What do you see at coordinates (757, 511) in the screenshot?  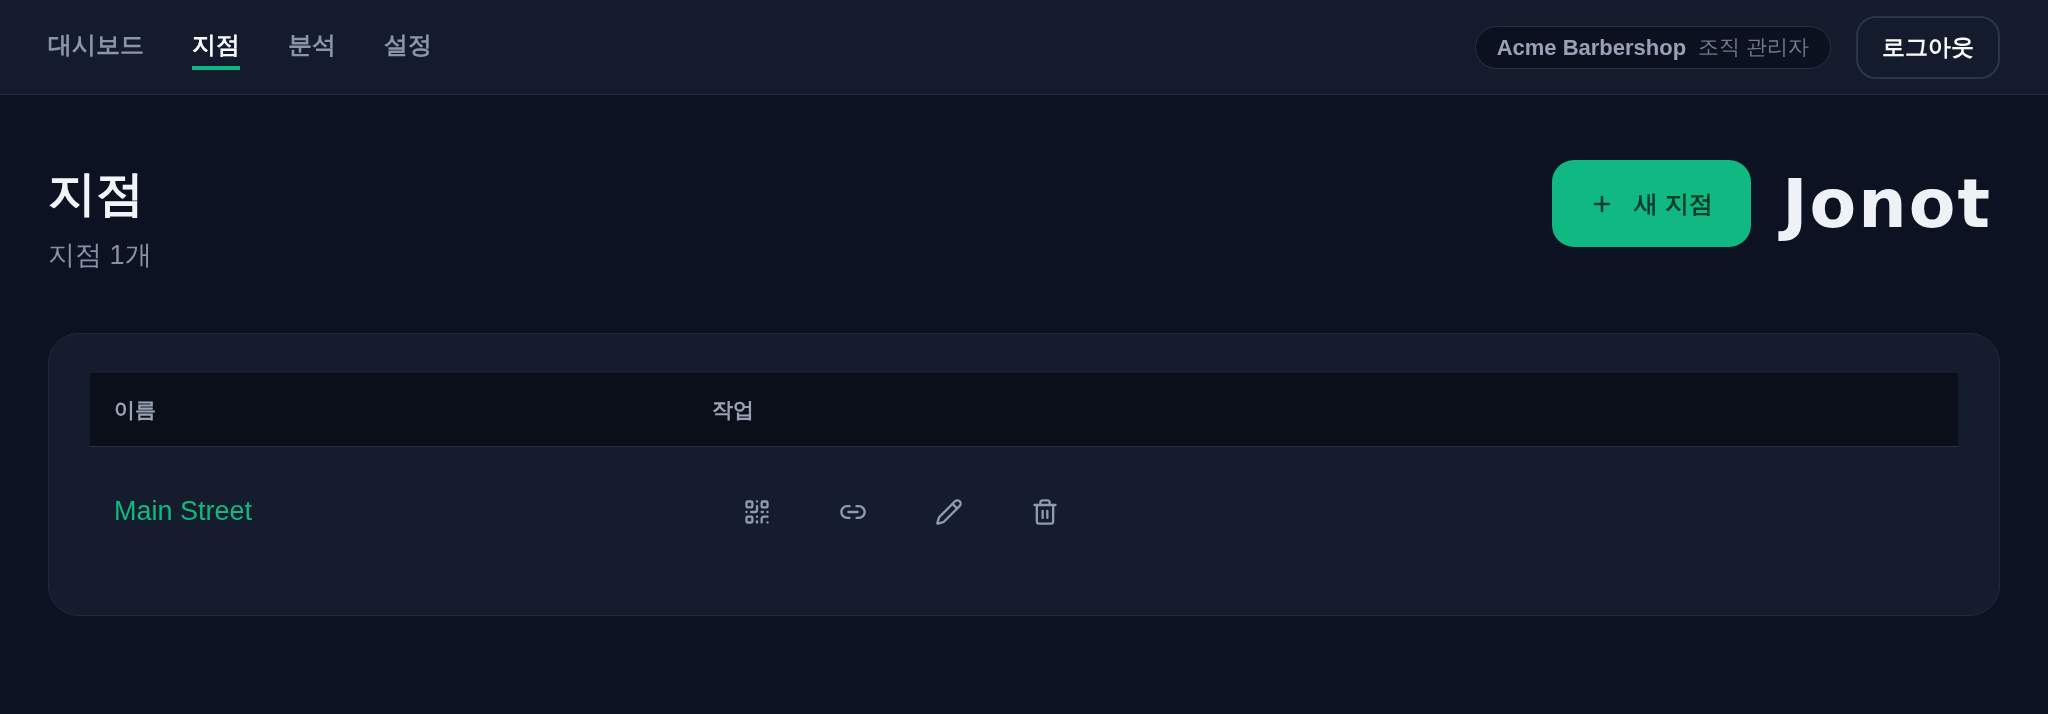 I see `qr-code-icon` at bounding box center [757, 511].